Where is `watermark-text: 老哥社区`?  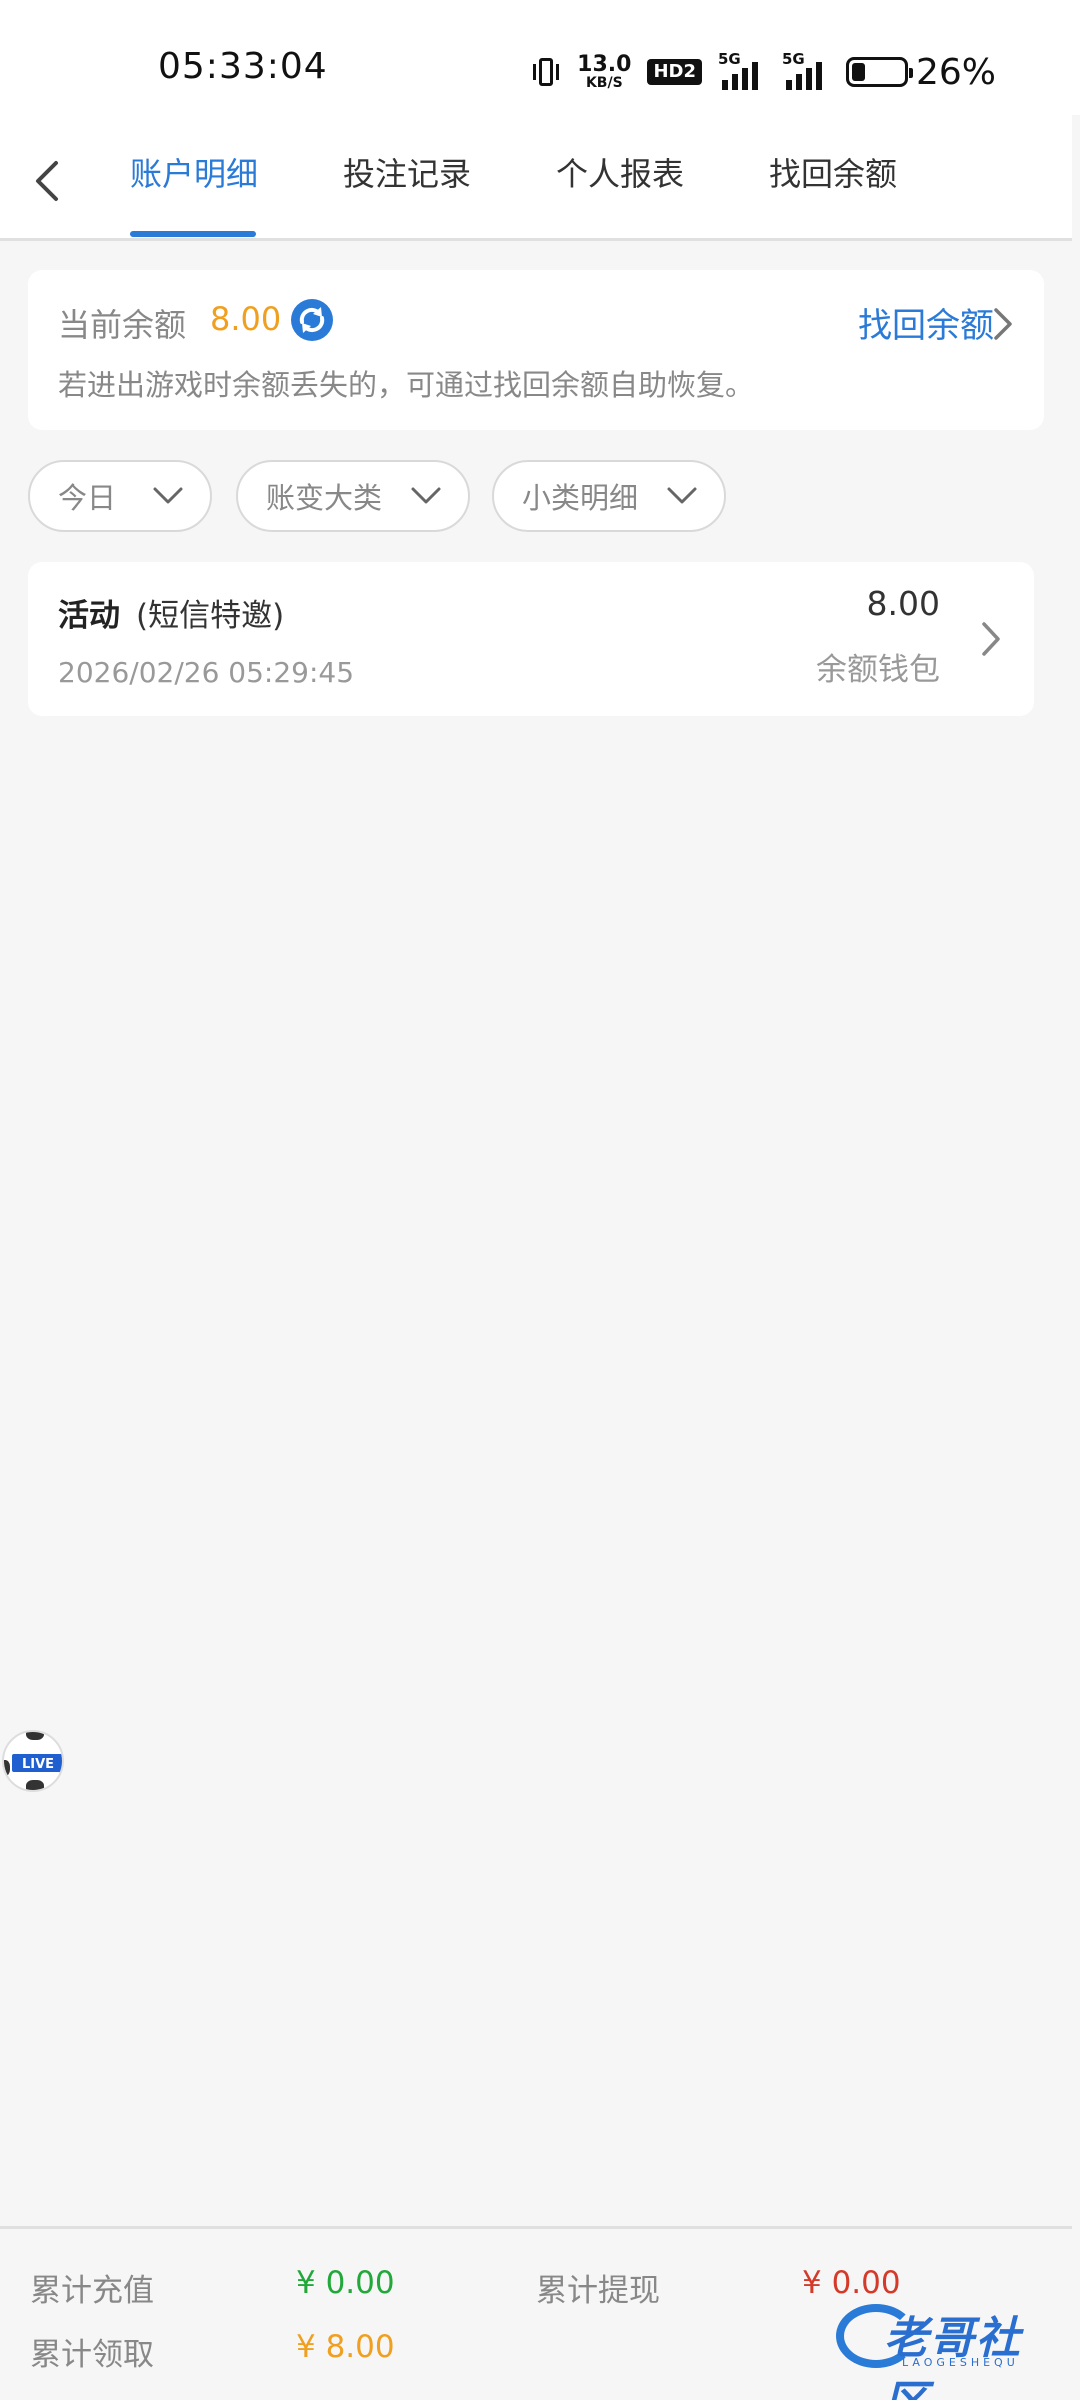 watermark-text: 老哥社区 is located at coordinates (953, 2356).